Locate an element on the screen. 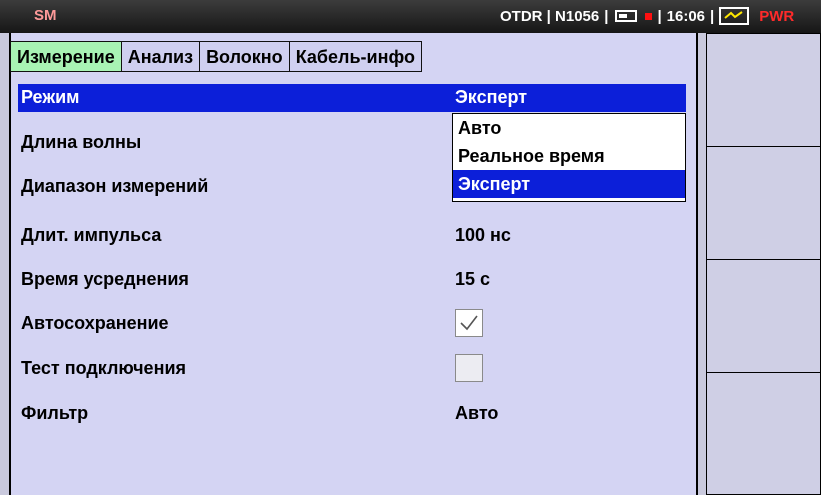 This screenshot has width=821, height=495. filter-label: Фильтр is located at coordinates (54, 413).